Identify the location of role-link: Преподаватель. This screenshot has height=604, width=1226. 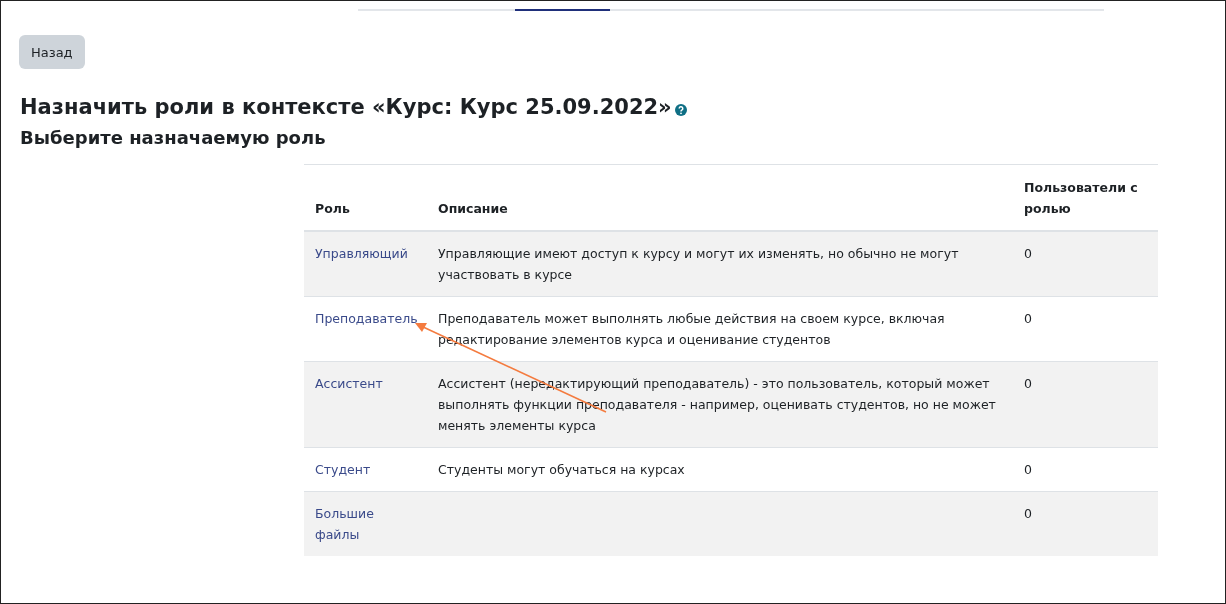
(366, 318).